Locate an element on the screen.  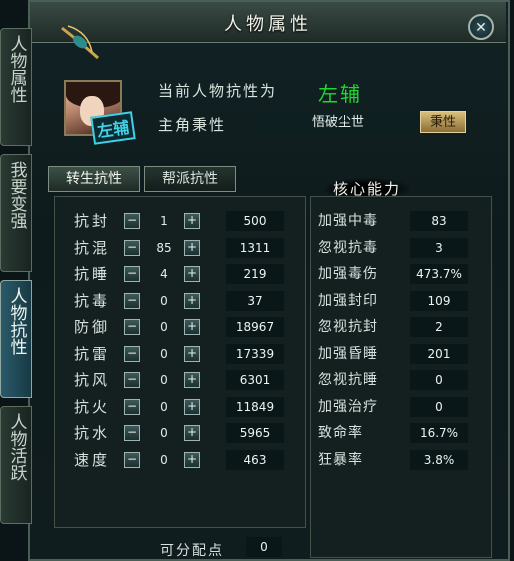
core-stat-label: 加强治疗 is located at coordinates (348, 406).